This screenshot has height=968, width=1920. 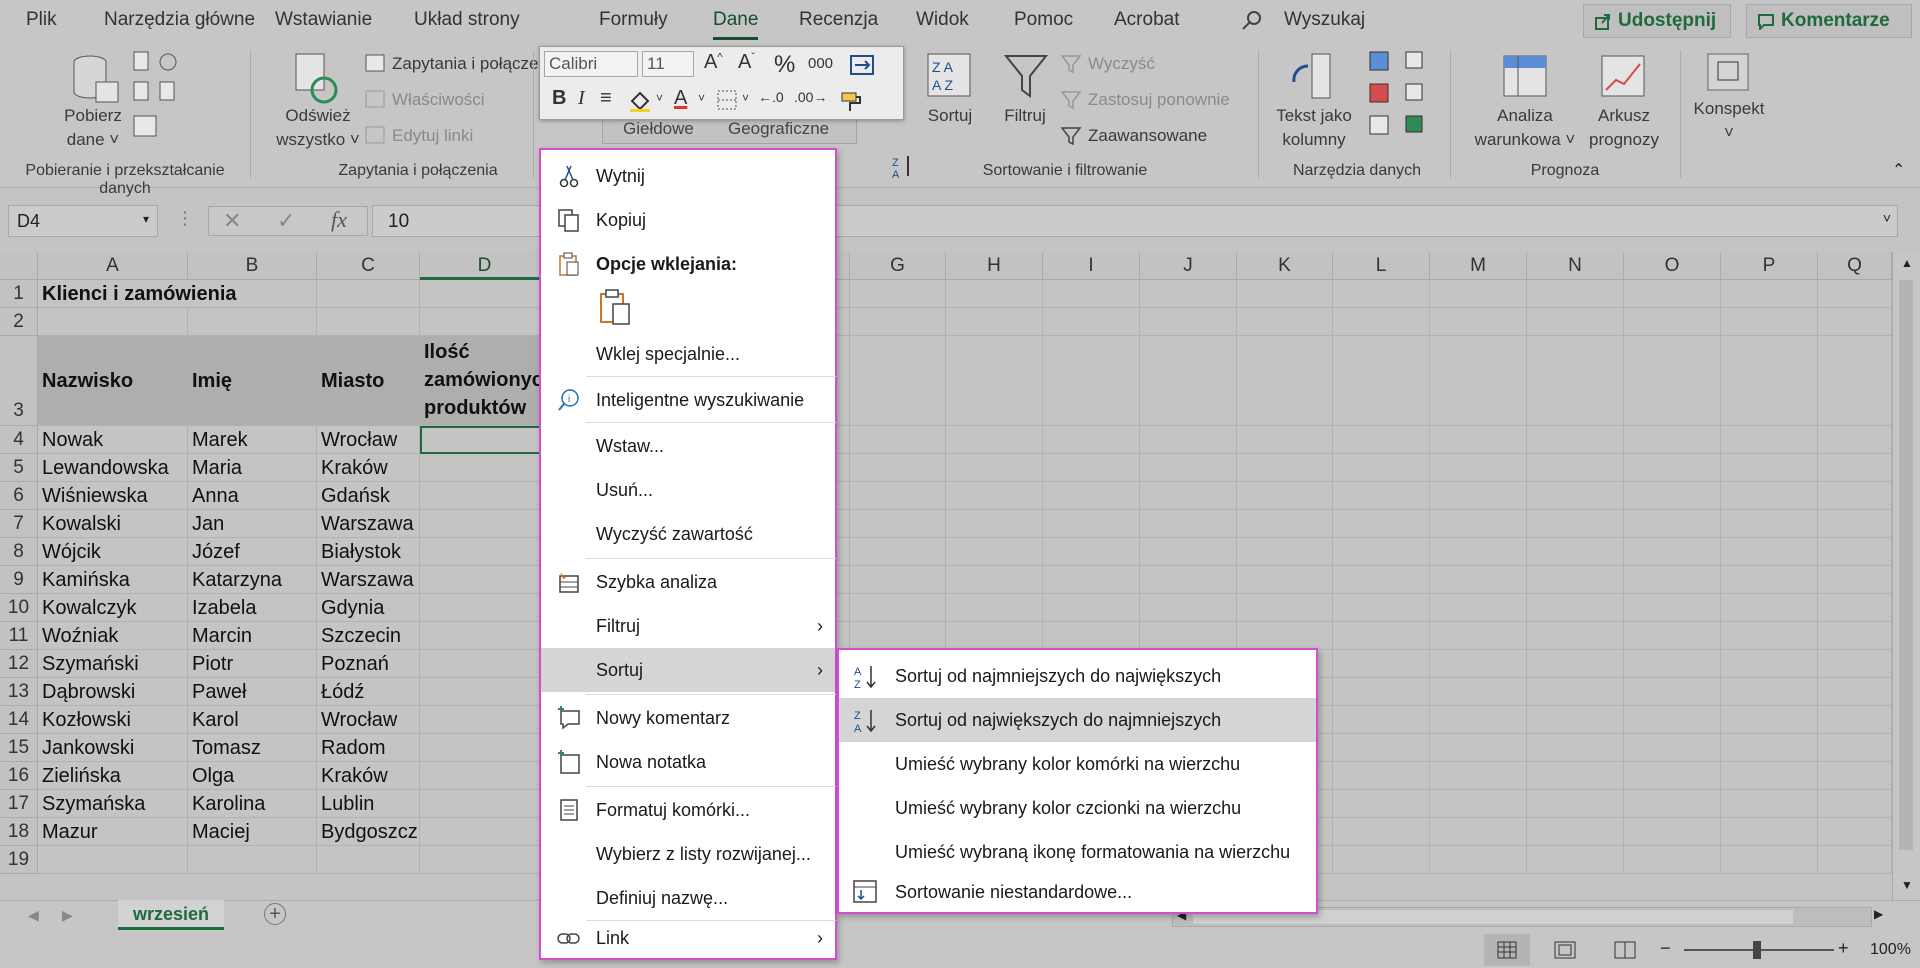 I want to click on cell-d8, so click(x=485, y=552).